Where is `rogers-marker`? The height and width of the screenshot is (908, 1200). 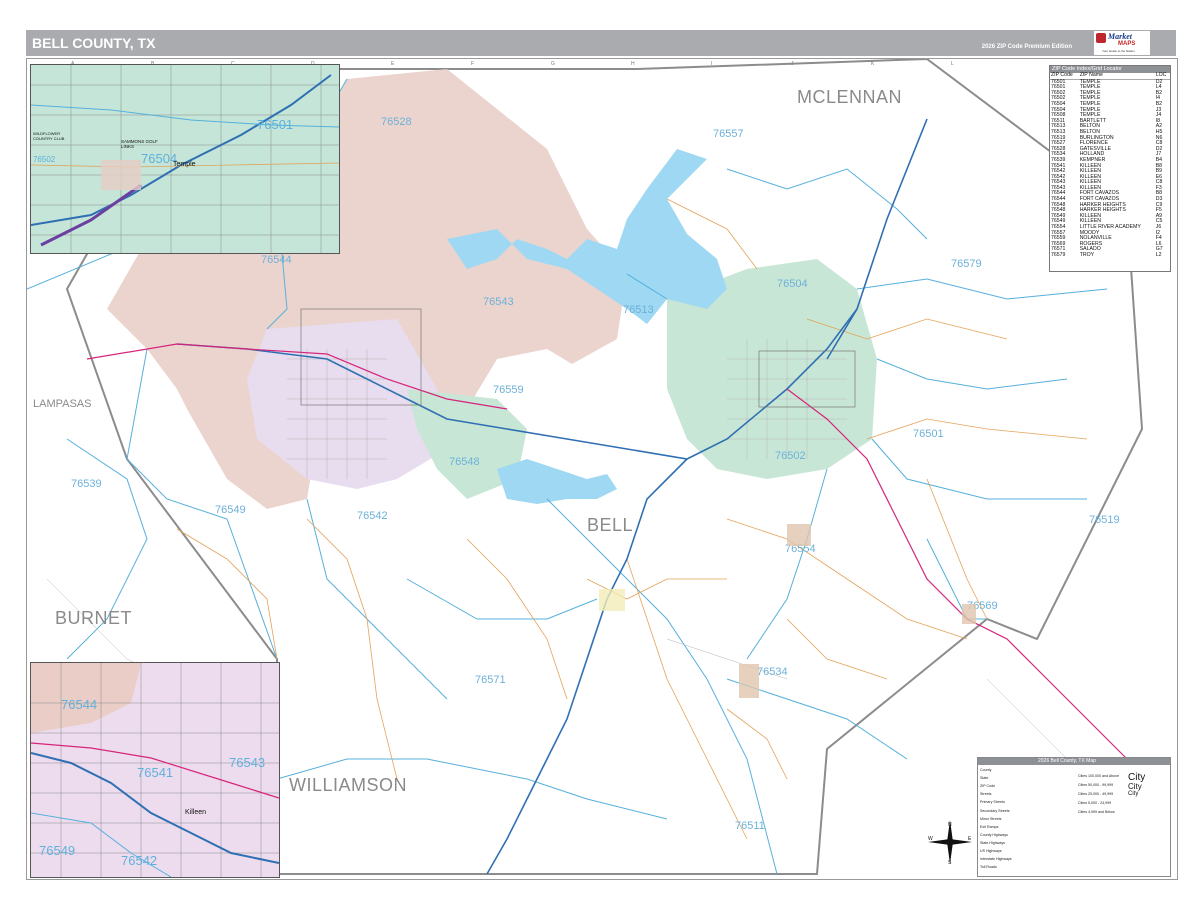
rogers-marker is located at coordinates (969, 614).